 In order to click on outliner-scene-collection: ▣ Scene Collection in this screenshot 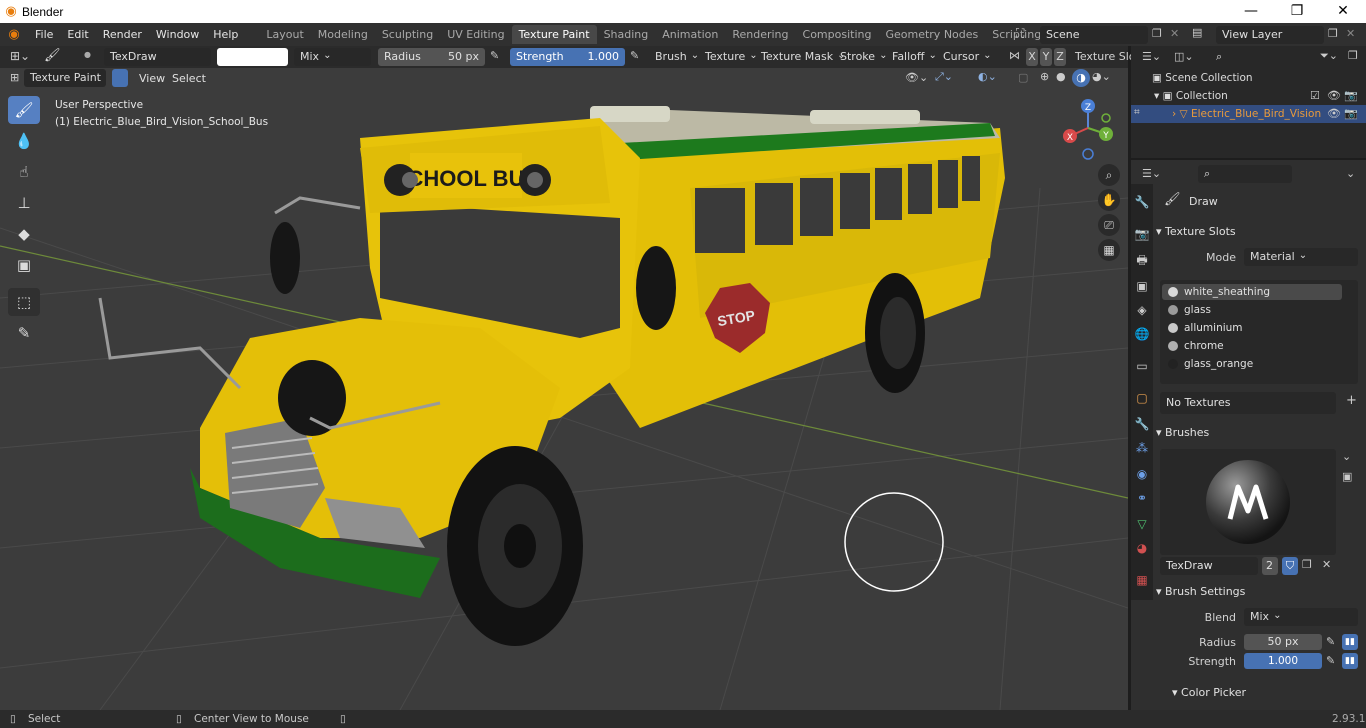, I will do `click(1202, 78)`.